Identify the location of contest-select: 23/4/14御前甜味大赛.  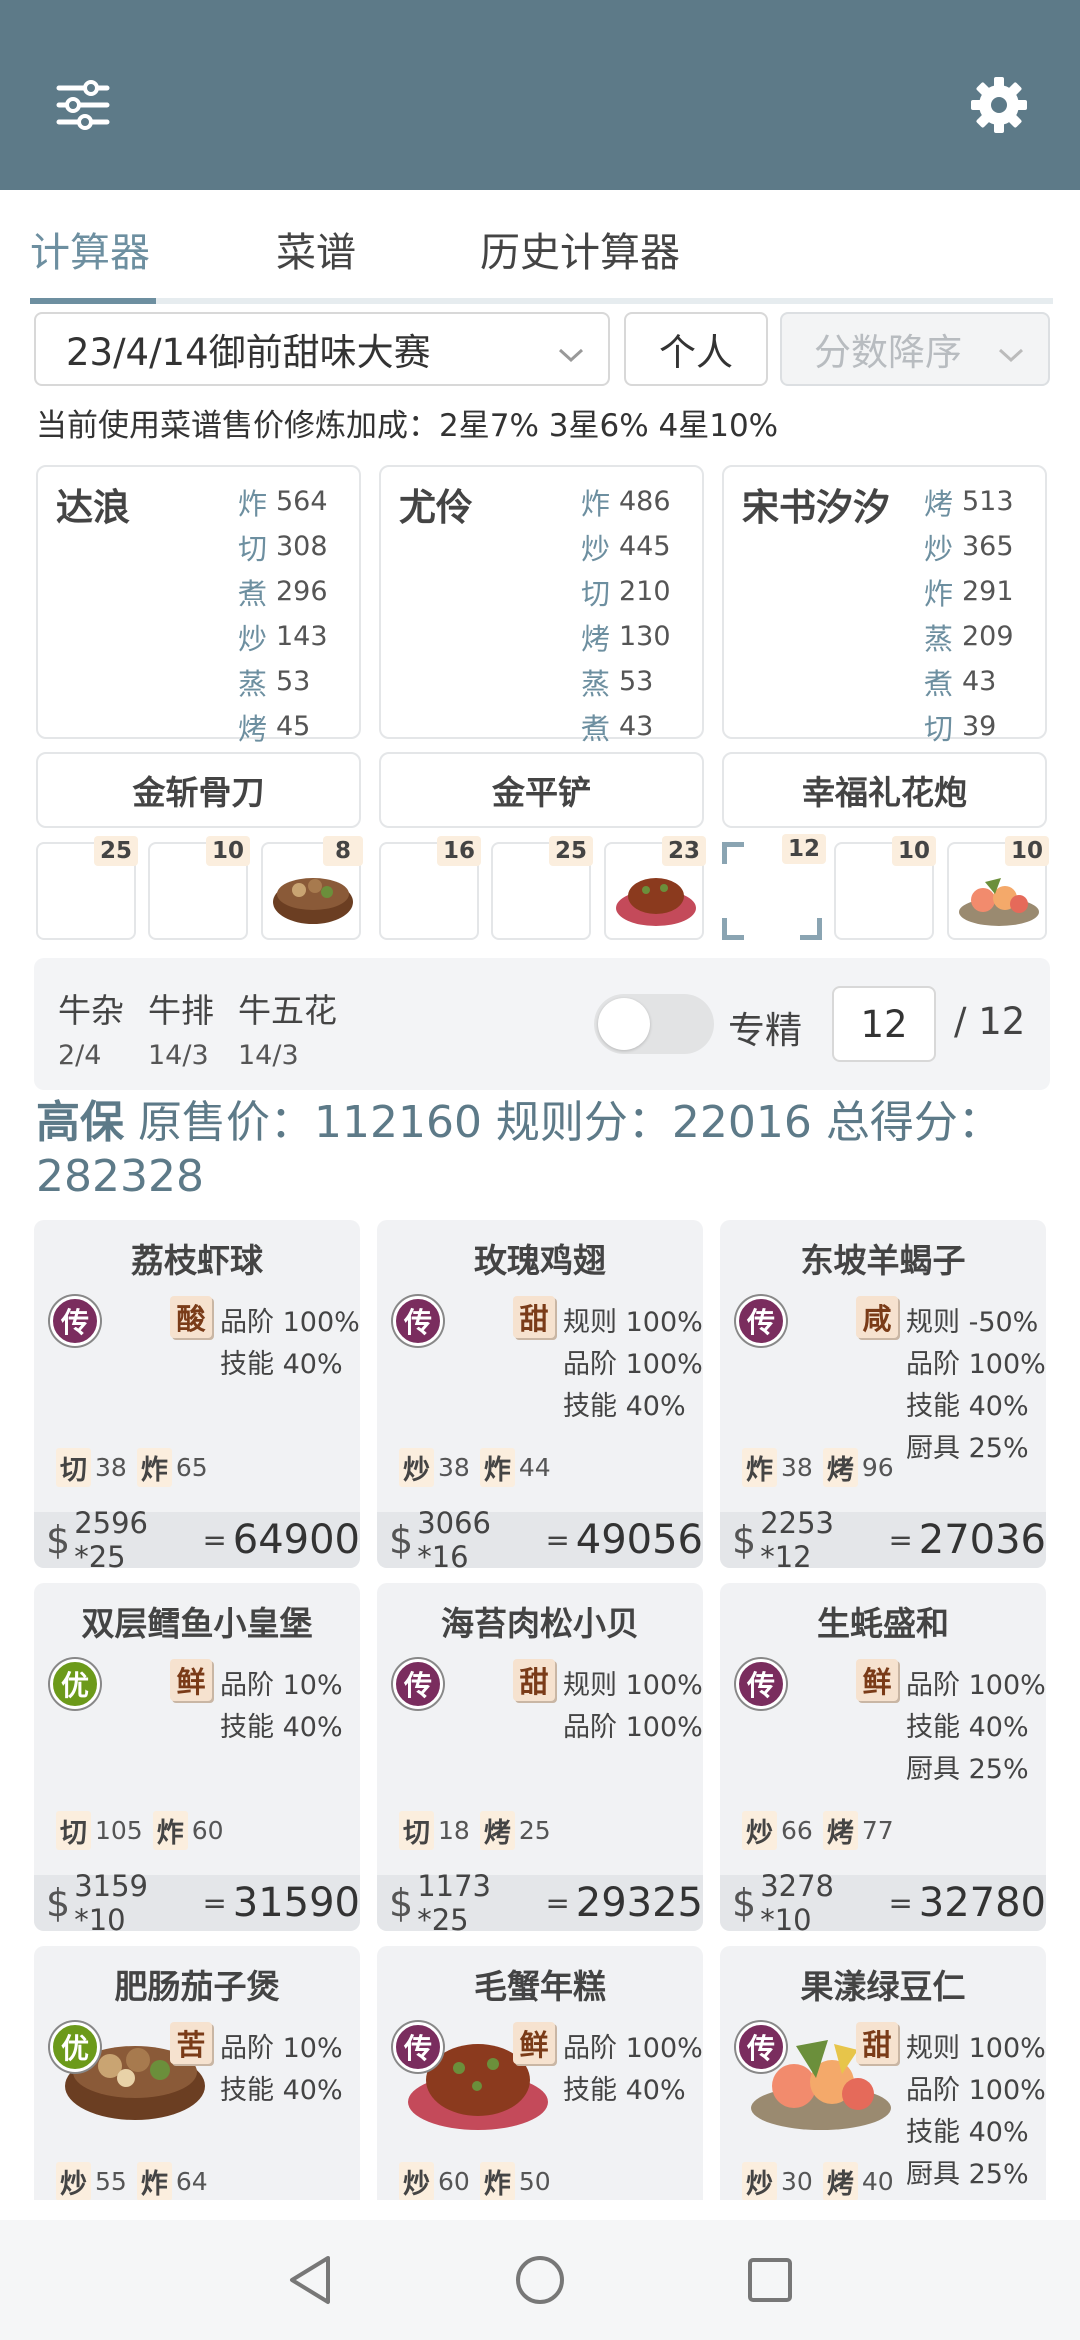
(322, 349).